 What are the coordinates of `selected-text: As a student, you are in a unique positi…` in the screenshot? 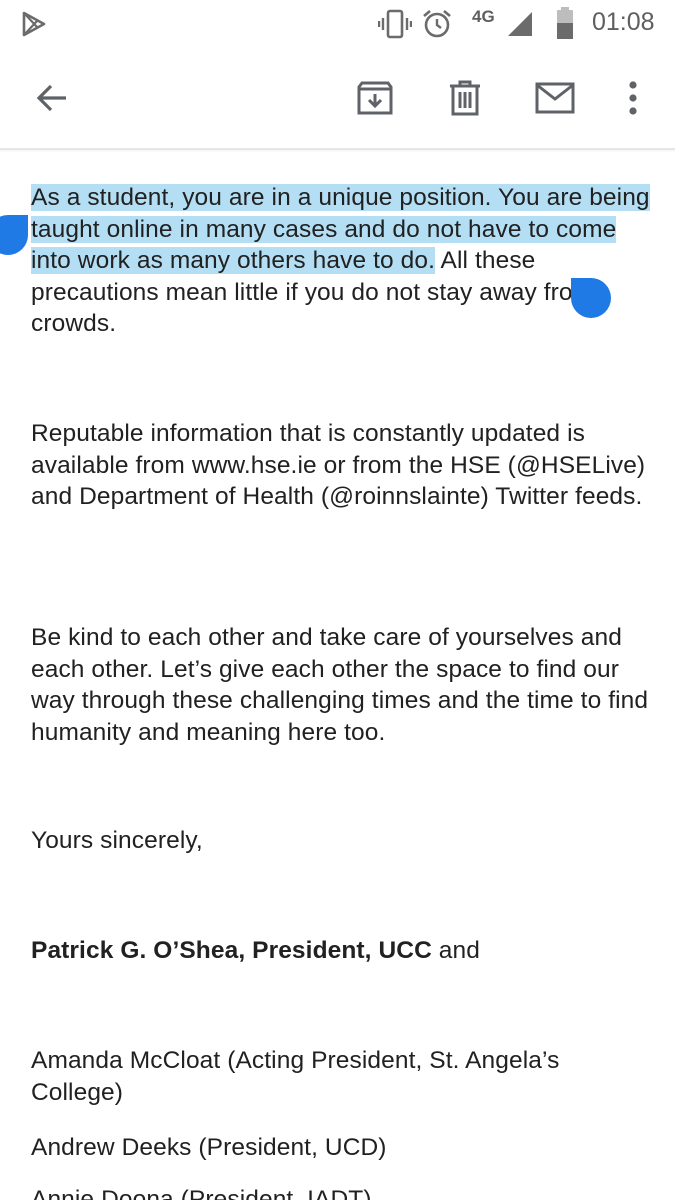 It's located at (340, 229).